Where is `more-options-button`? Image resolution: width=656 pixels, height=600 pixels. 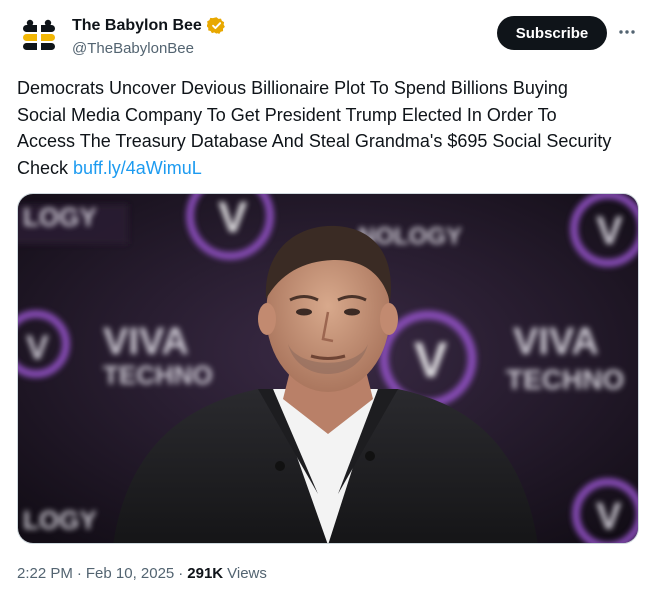
more-options-button is located at coordinates (627, 32).